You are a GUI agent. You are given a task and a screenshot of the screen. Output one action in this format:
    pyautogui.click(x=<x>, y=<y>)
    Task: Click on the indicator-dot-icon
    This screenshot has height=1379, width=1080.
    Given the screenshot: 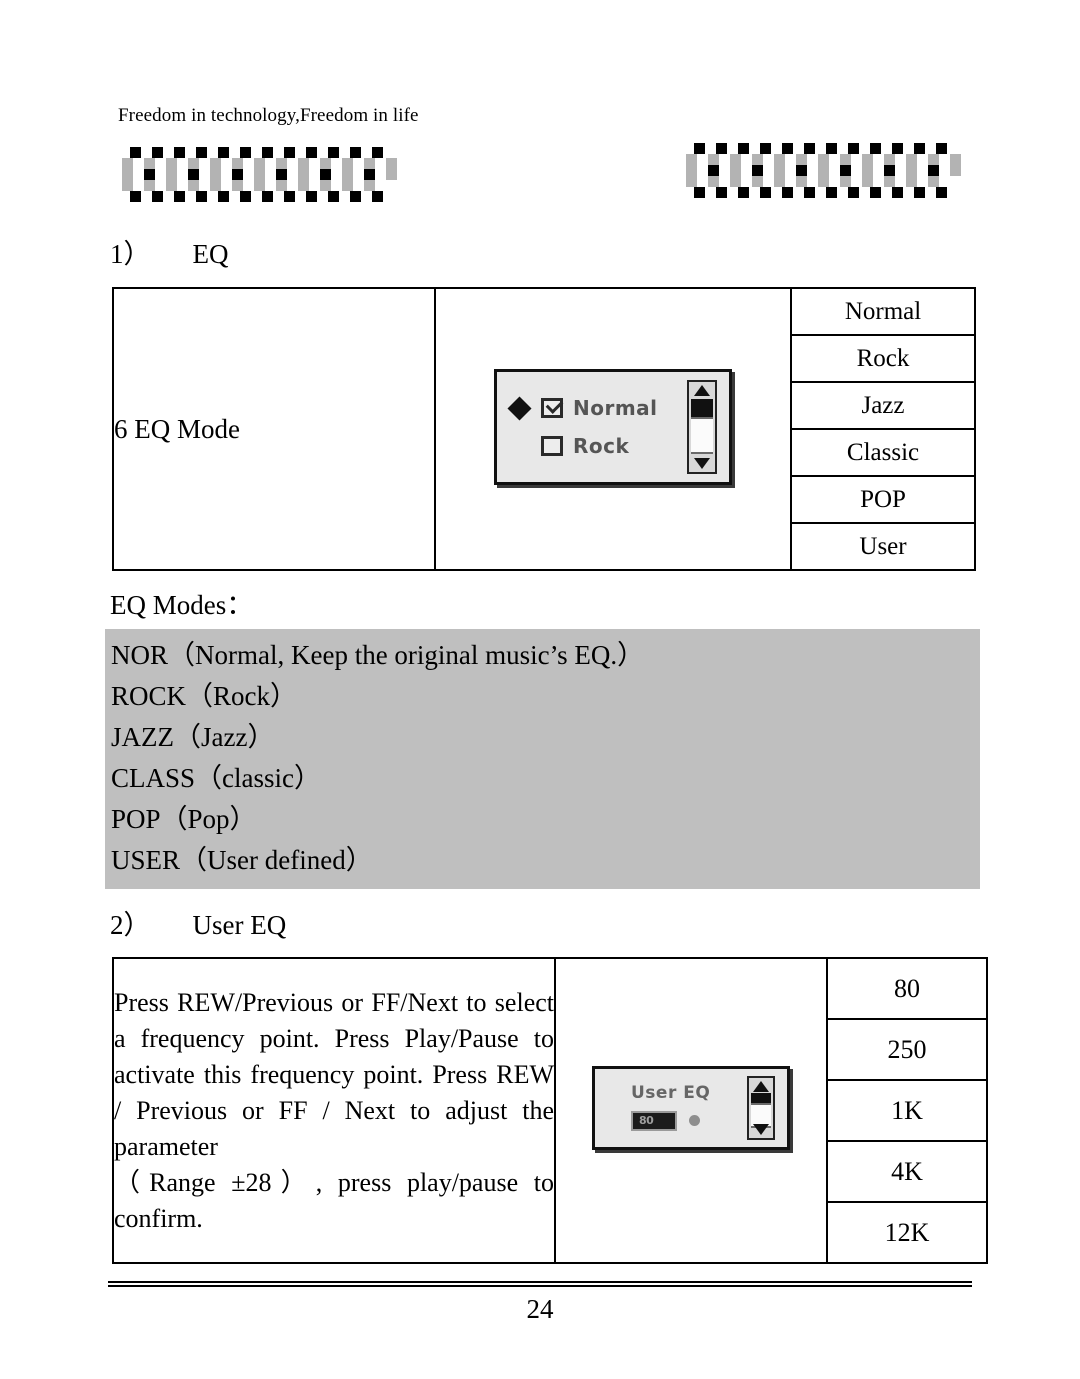 What is the action you would take?
    pyautogui.click(x=694, y=1120)
    